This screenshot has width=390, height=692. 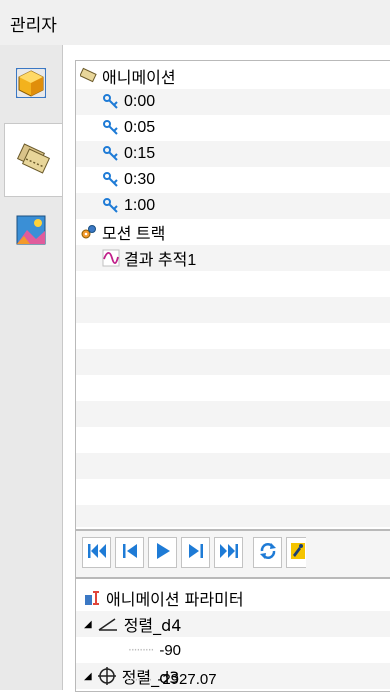 I want to click on tree-item-motion-track: 모션 트랙, so click(x=233, y=232).